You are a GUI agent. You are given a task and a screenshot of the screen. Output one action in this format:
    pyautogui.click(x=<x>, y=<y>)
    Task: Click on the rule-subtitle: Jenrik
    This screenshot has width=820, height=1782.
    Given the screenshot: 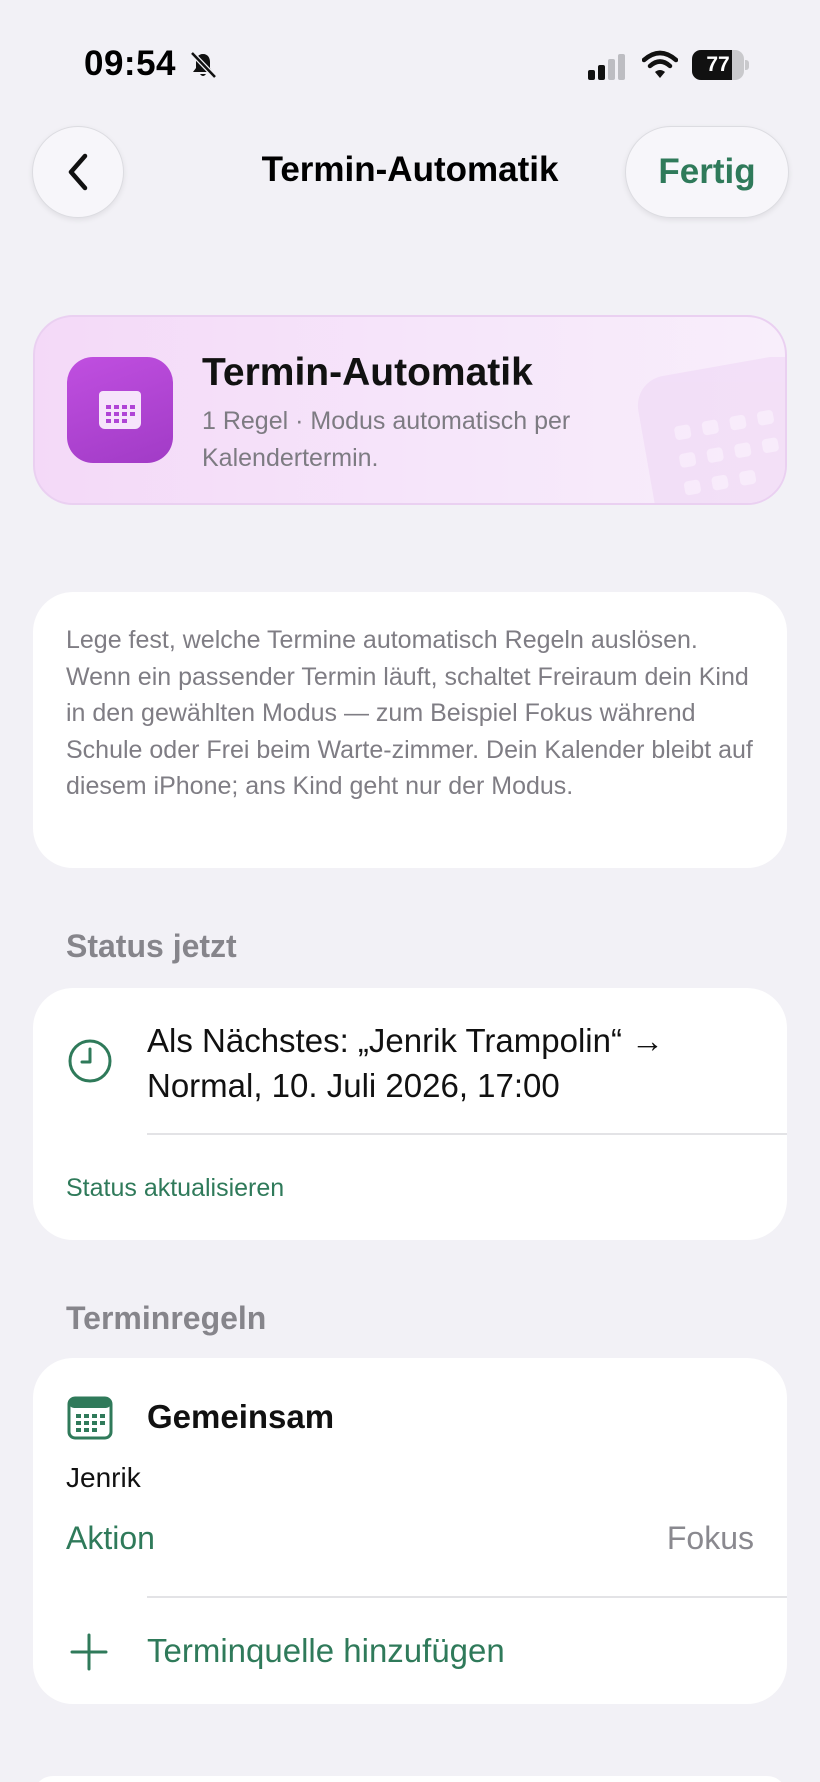 What is the action you would take?
    pyautogui.click(x=103, y=1477)
    